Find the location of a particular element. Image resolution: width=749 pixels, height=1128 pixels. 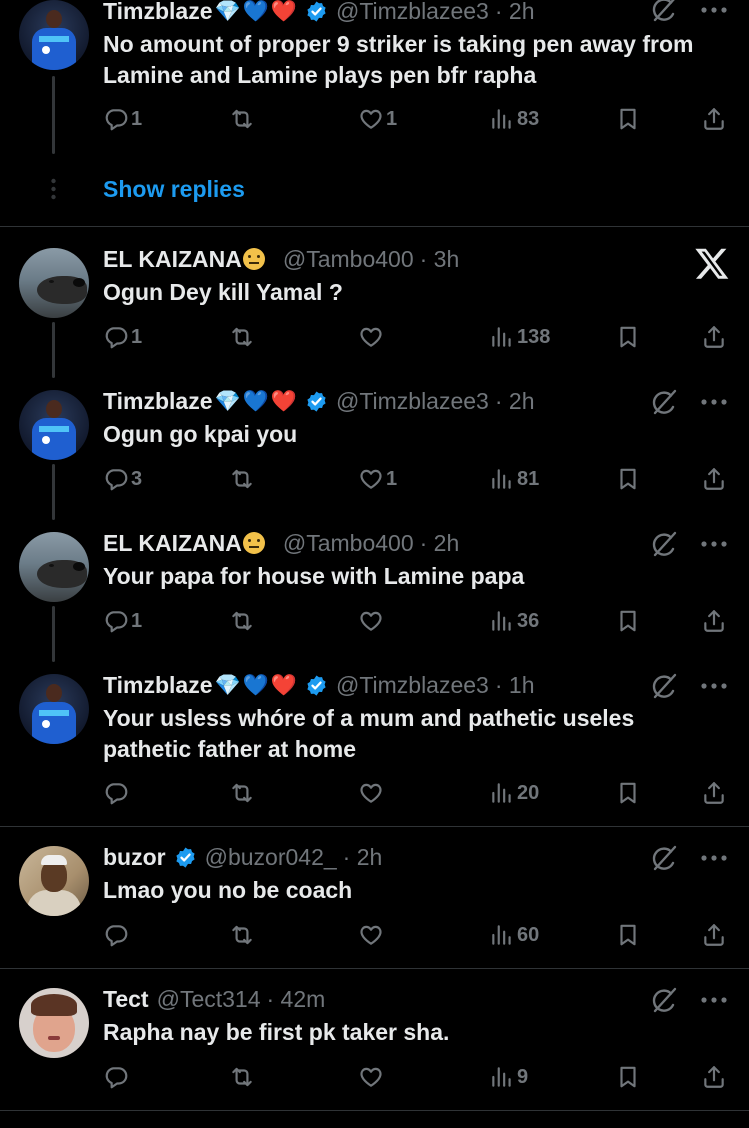

like-icon is located at coordinates (371, 337).